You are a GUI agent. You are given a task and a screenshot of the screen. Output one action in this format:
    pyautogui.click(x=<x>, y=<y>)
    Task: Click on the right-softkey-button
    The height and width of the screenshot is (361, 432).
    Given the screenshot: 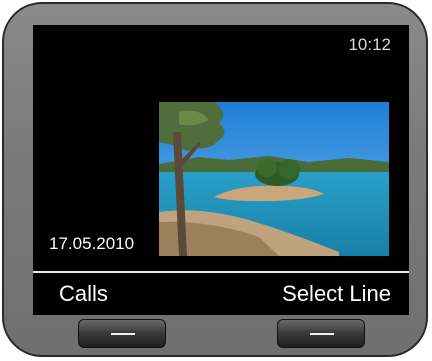 What is the action you would take?
    pyautogui.click(x=321, y=333)
    